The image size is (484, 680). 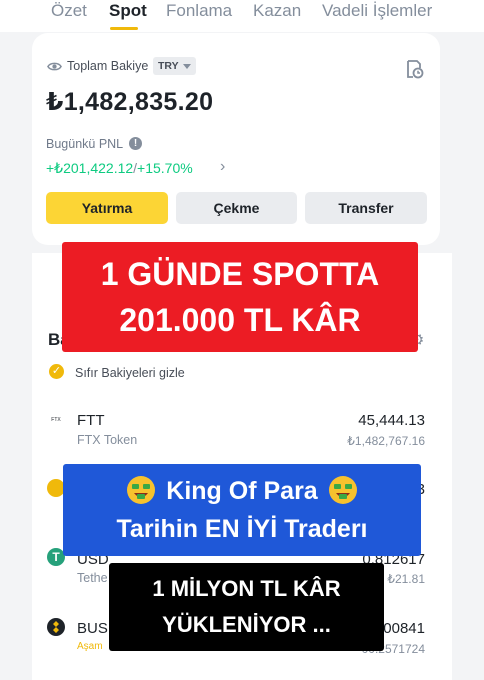 What do you see at coordinates (85, 144) in the screenshot?
I see `pnl-label: Bugünkü PNL` at bounding box center [85, 144].